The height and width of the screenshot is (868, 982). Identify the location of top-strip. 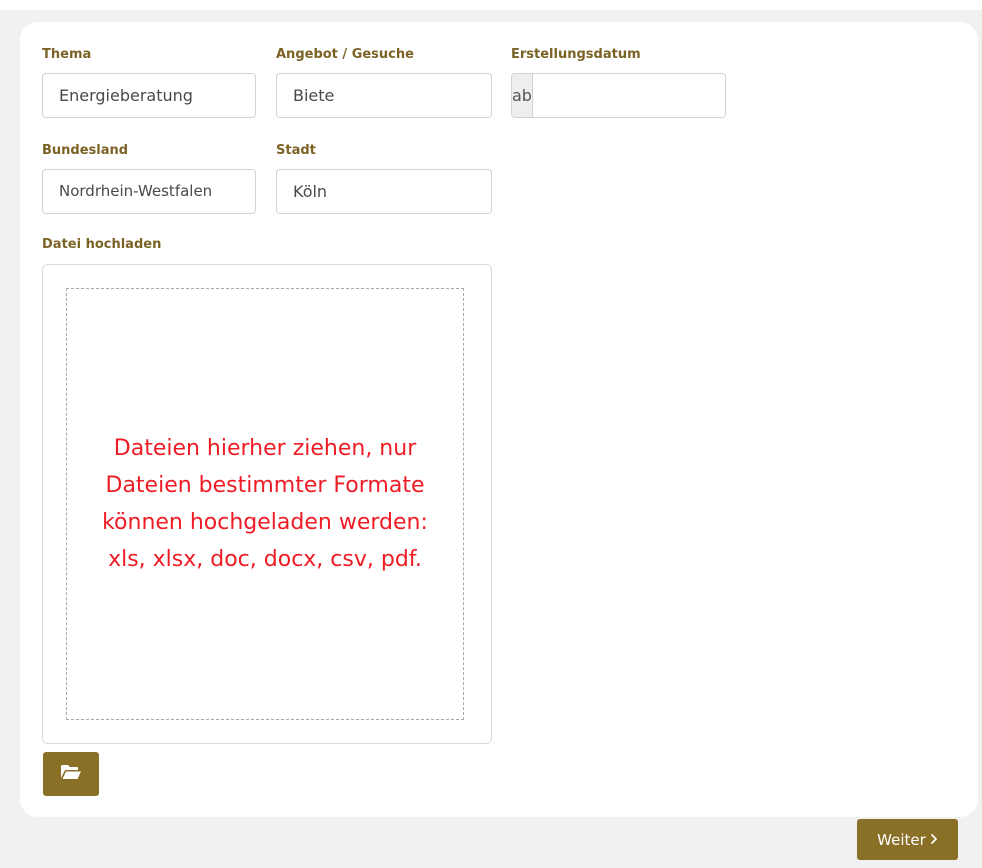
(491, 5).